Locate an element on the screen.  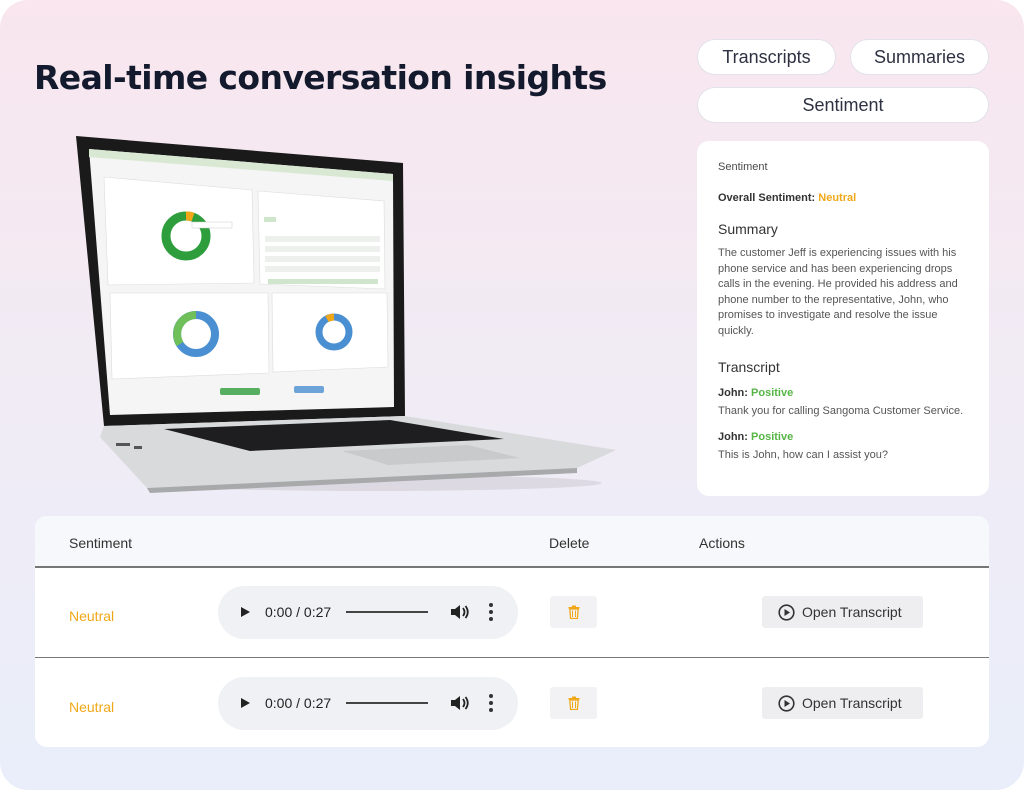
overall-sentiment: Overall Sentiment: Neutral is located at coordinates (843, 198).